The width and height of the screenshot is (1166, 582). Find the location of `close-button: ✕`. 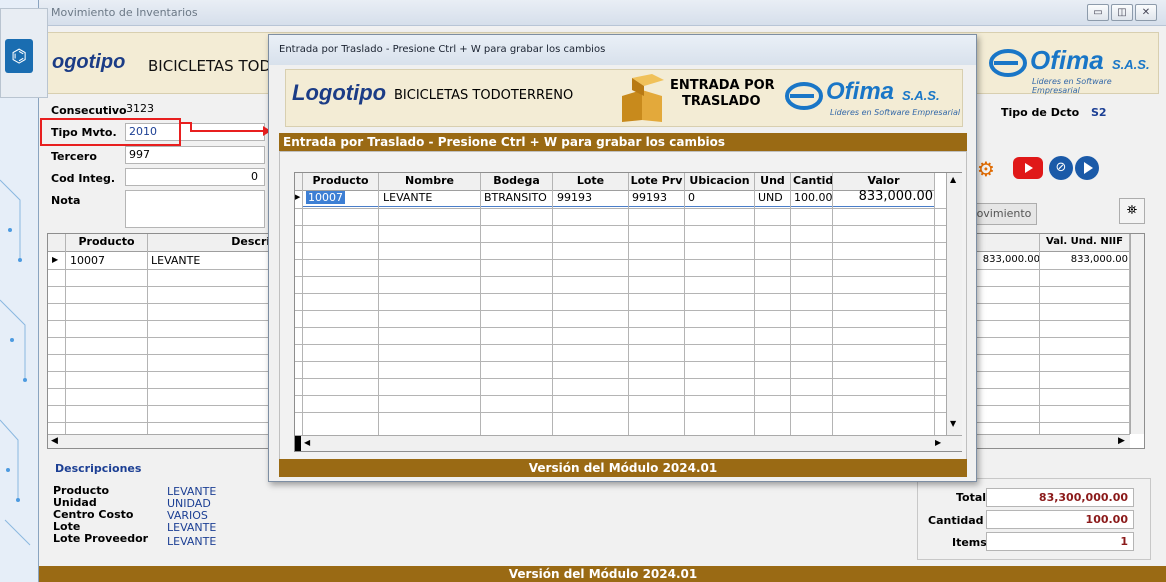

close-button: ✕ is located at coordinates (1146, 12).